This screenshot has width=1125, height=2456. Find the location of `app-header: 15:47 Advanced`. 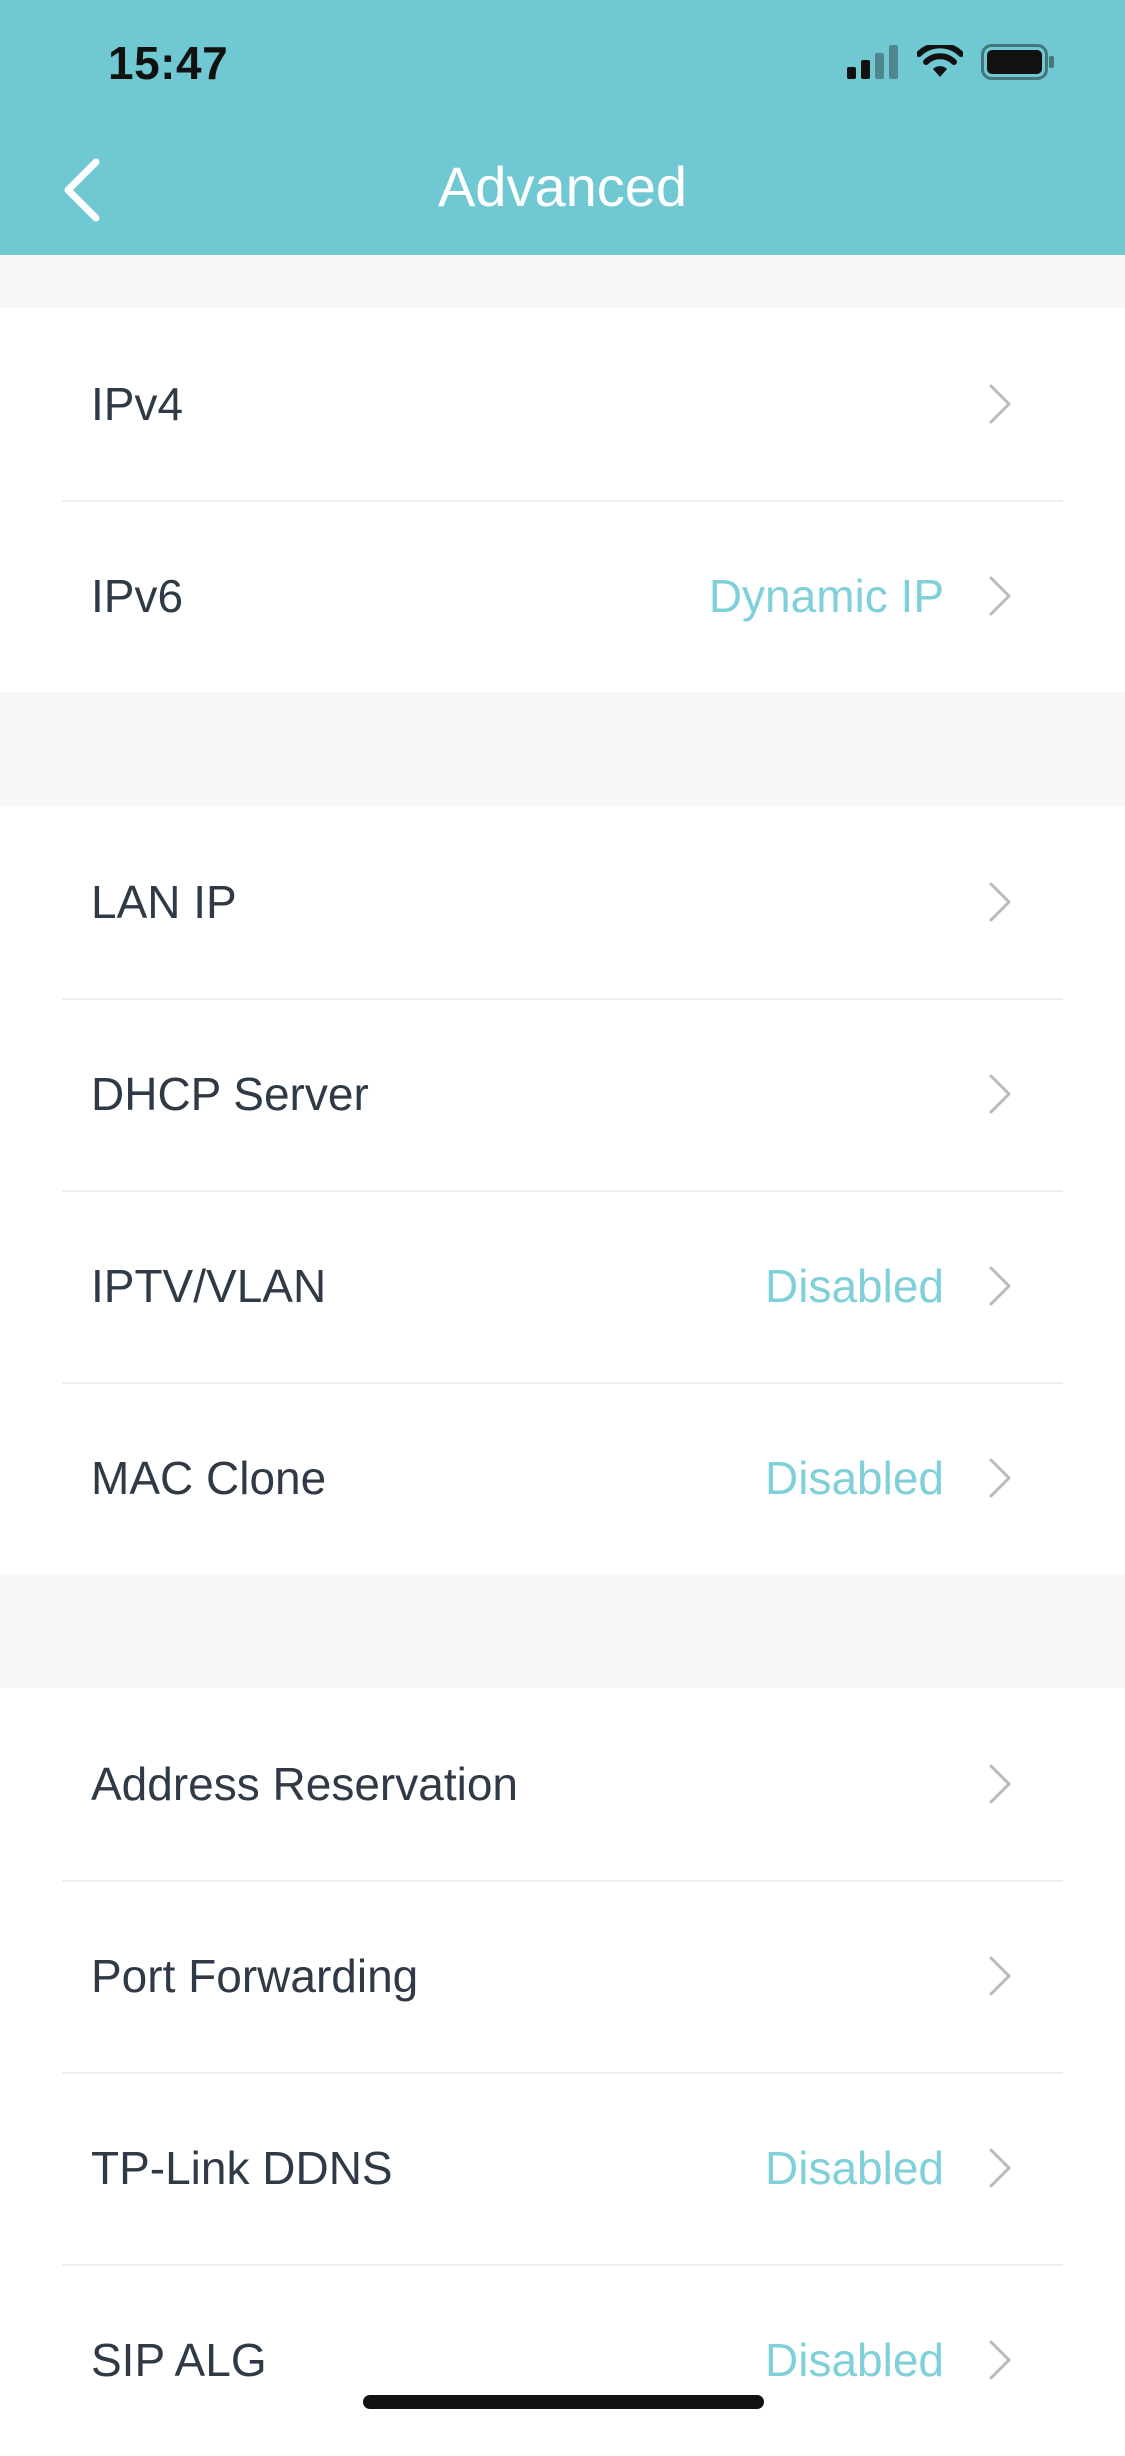

app-header: 15:47 Advanced is located at coordinates (562, 127).